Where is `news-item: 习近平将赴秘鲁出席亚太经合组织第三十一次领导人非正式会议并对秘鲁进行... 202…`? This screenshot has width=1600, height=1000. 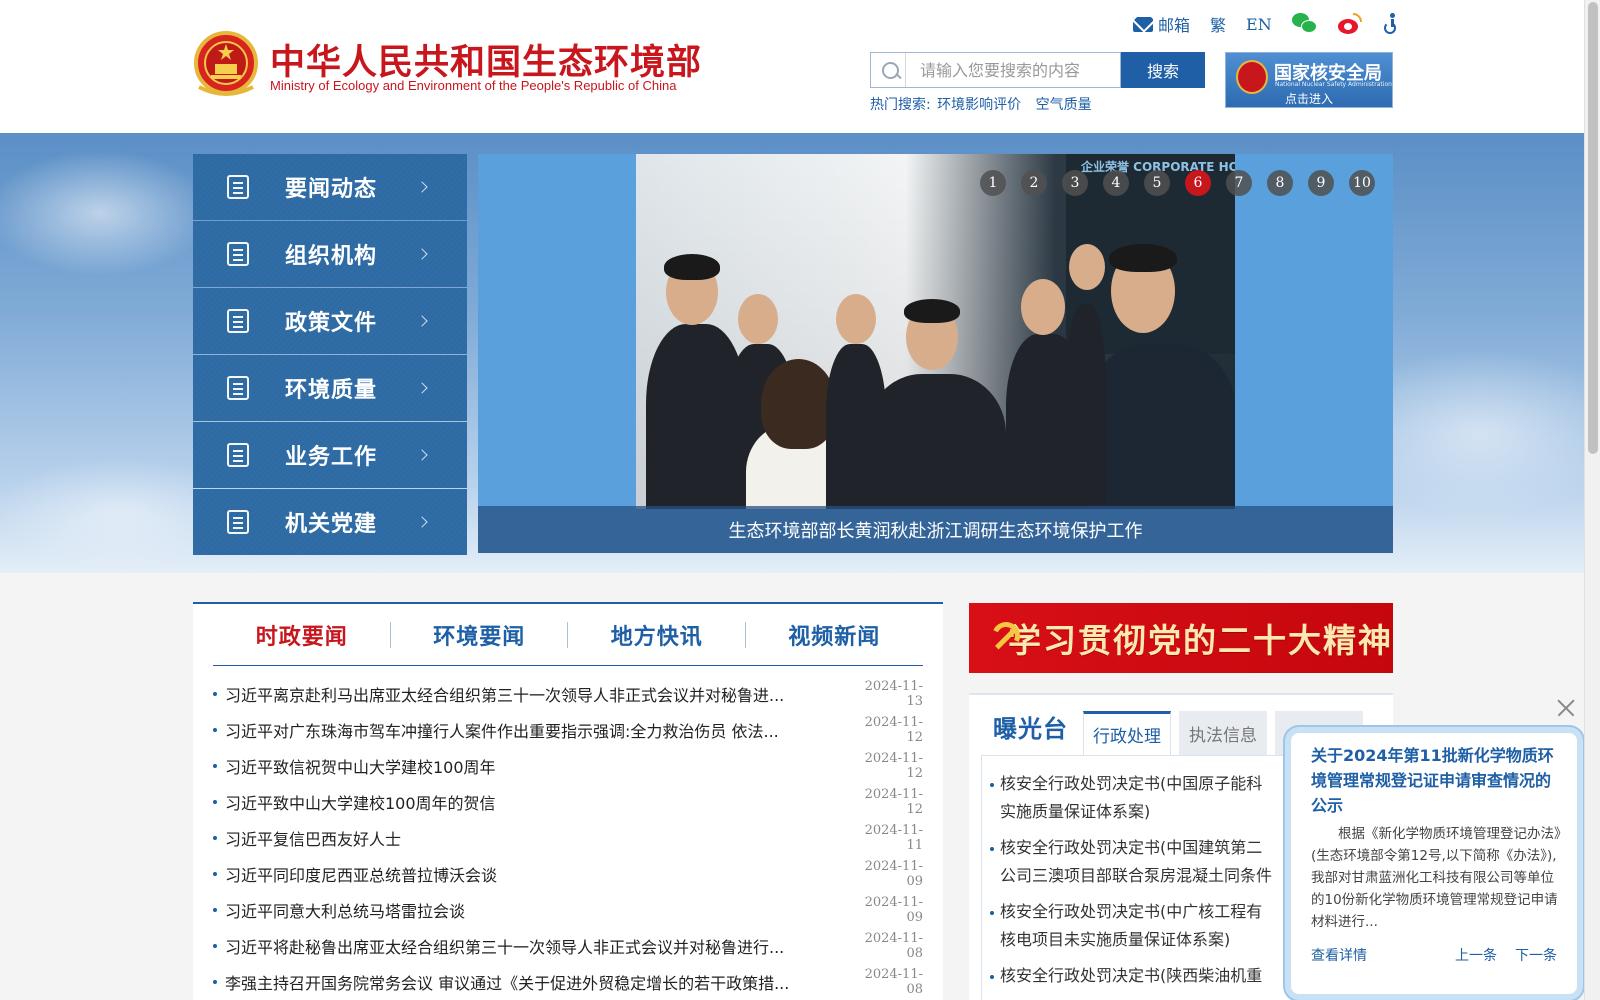
news-item: 习近平将赴秘鲁出席亚太经合组织第三十一次领导人非正式会议并对秘鲁进行... 202… is located at coordinates (568, 946).